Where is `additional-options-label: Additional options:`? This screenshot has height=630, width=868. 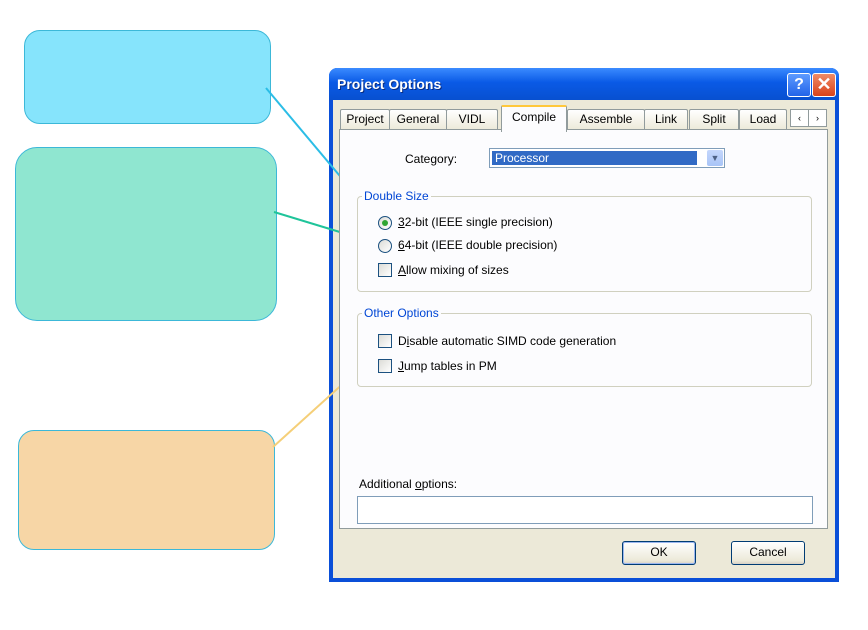 additional-options-label: Additional options: is located at coordinates (408, 484).